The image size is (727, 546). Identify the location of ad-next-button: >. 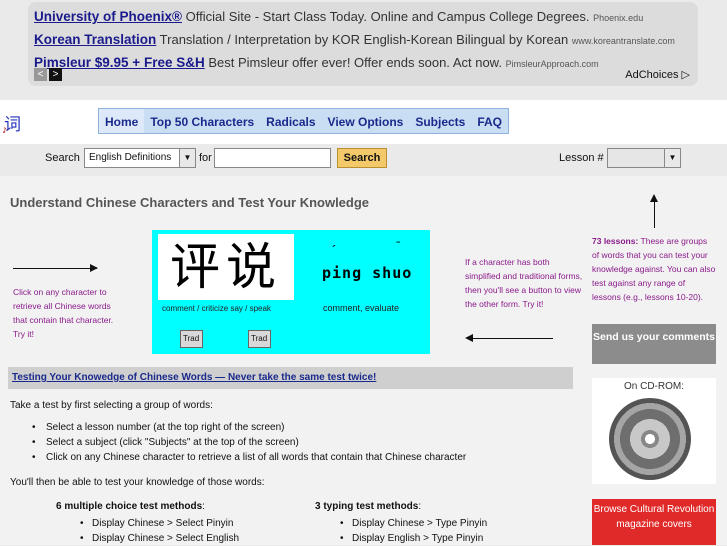
(55, 74).